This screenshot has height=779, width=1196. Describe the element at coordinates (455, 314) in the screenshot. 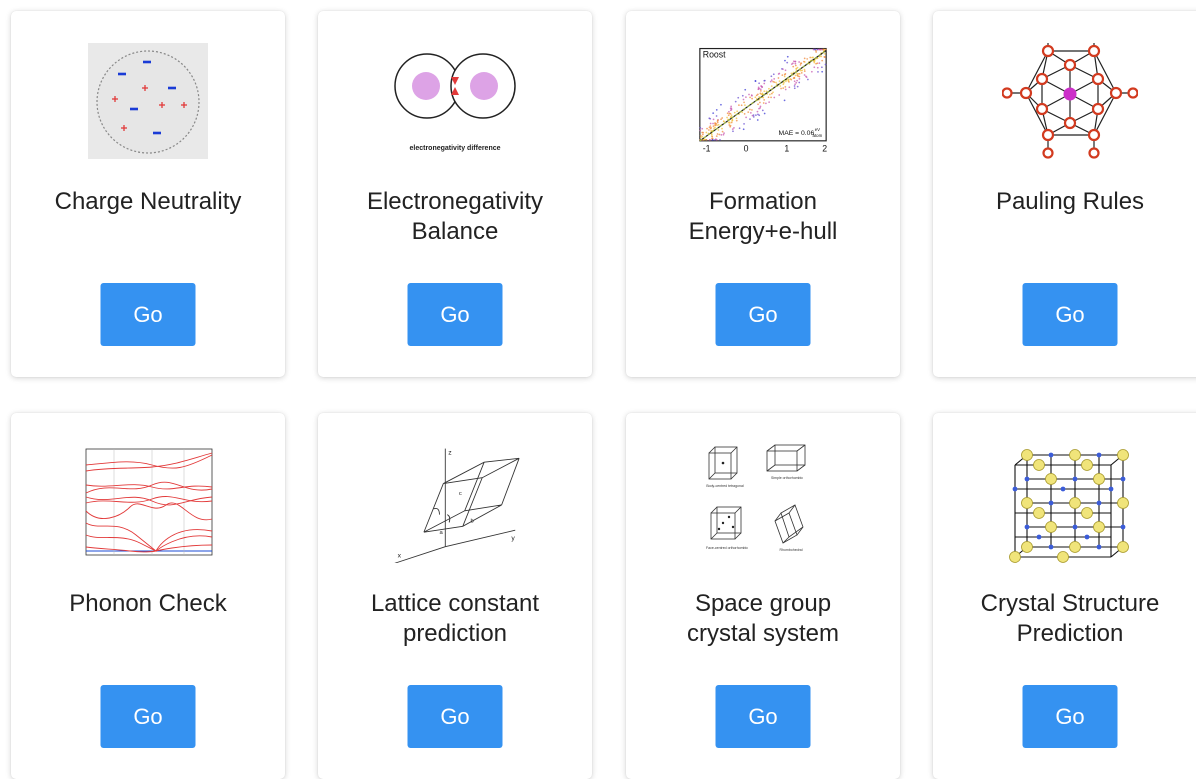

I see `go-button-electronegativity: Go` at that location.